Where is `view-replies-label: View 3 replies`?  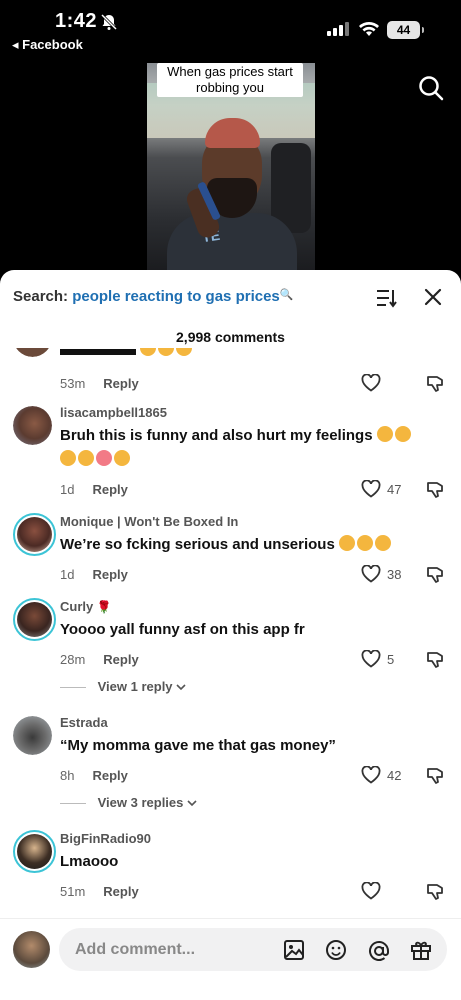
view-replies-label: View 3 replies is located at coordinates (140, 802).